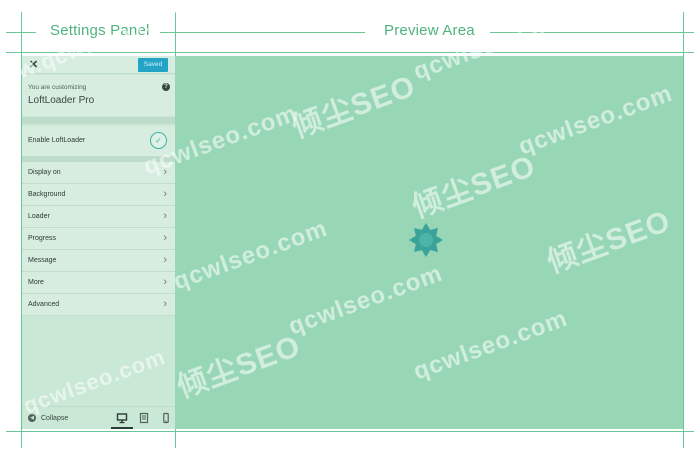  I want to click on menu-item-label: Display on, so click(44, 172).